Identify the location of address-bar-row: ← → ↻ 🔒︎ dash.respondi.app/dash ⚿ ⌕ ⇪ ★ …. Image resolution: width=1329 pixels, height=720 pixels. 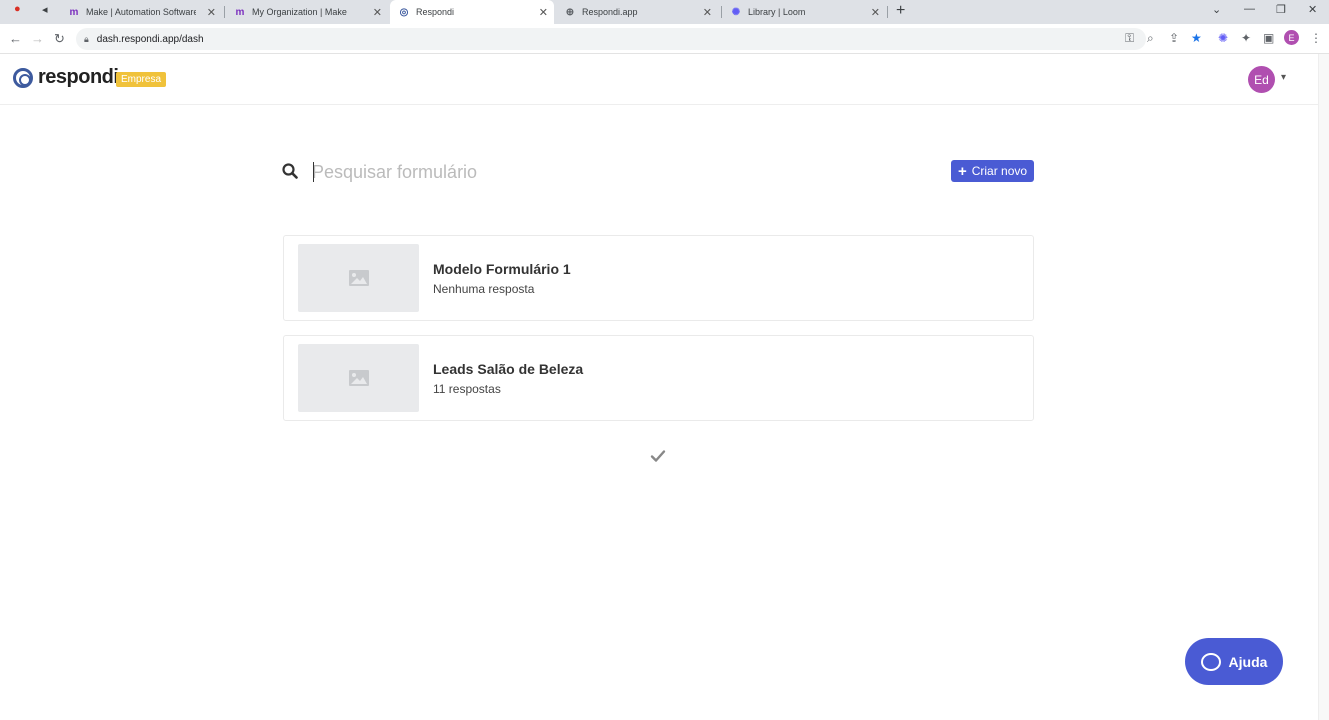
(664, 39).